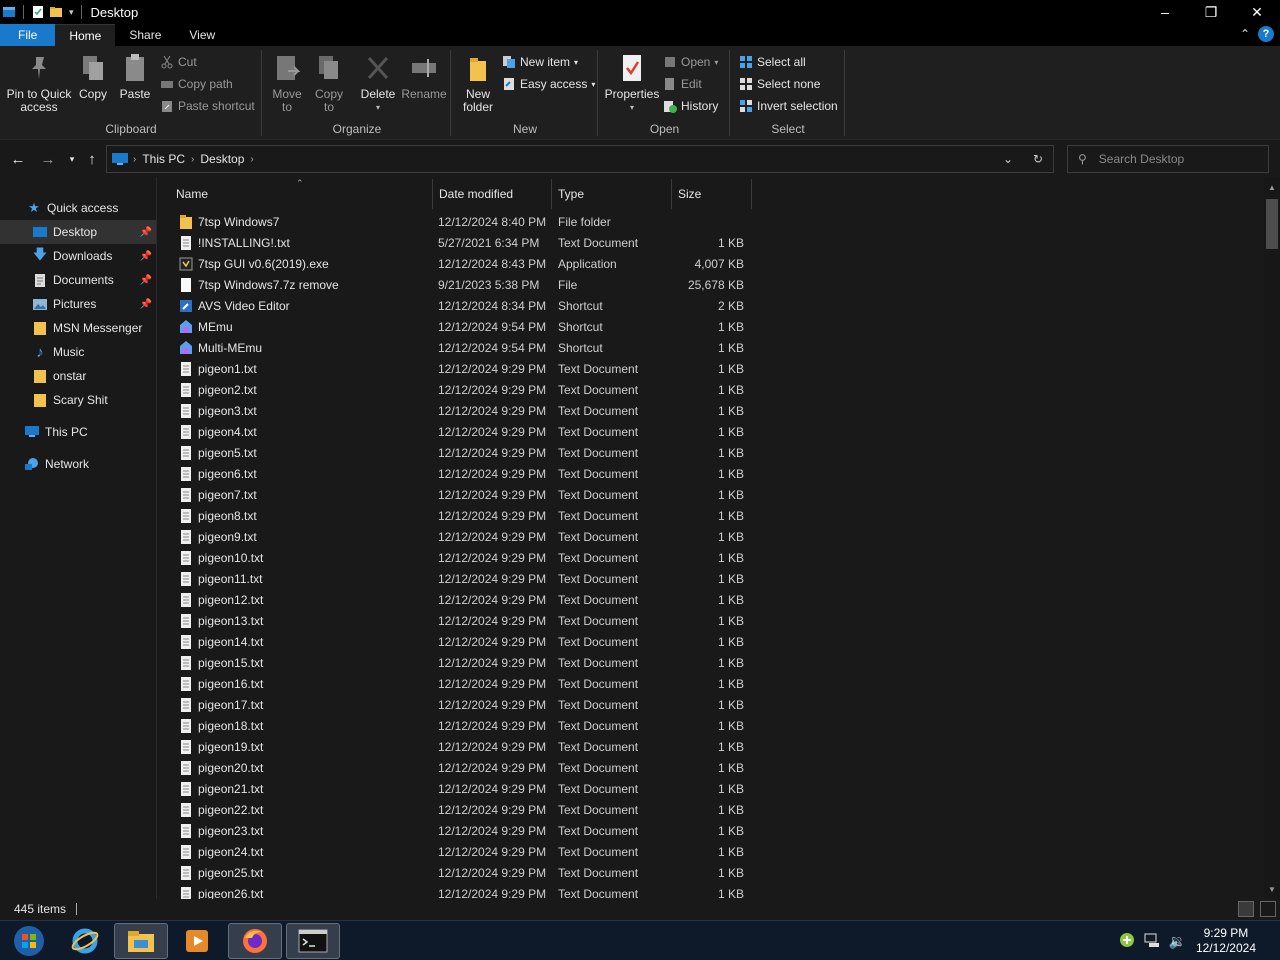  I want to click on nav-documents: Documents 📌, so click(78, 280).